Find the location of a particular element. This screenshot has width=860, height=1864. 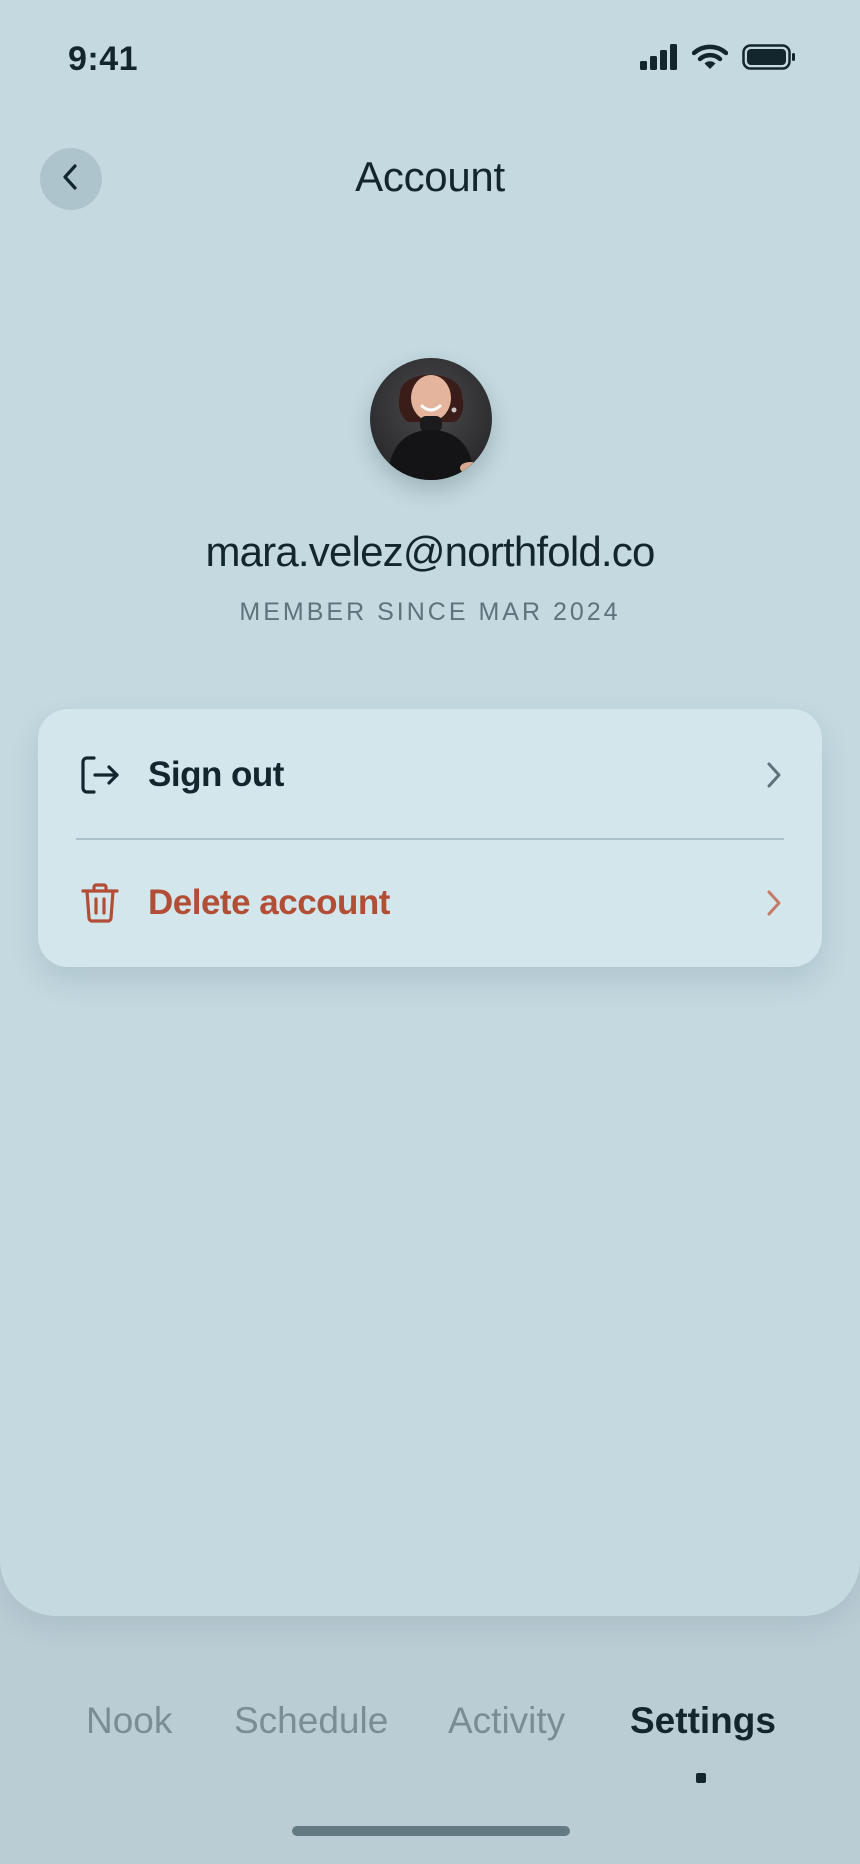

tab-bar: Nook Schedule Activity Settings is located at coordinates (430, 1735).